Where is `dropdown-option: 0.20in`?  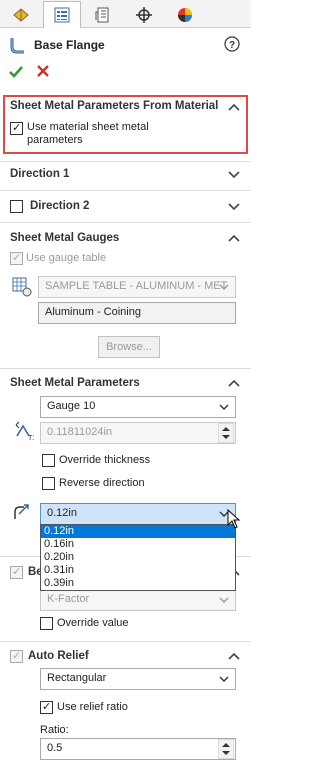 dropdown-option: 0.20in is located at coordinates (138, 557).